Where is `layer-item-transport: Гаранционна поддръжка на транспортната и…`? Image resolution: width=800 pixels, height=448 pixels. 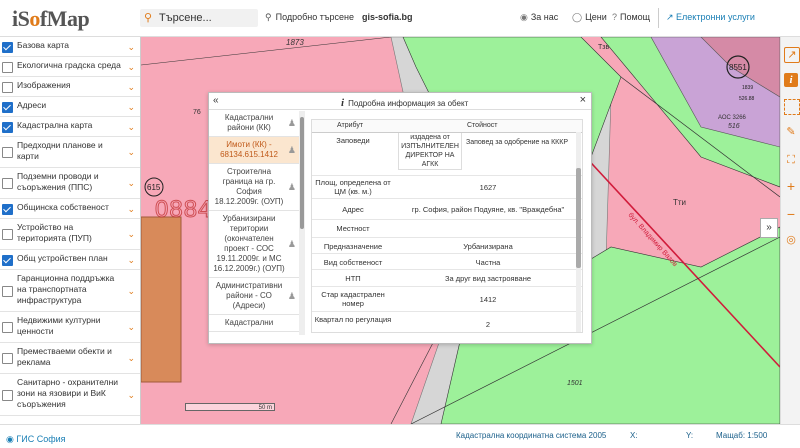 layer-item-transport: Гаранционна поддръжка на транспортната и… is located at coordinates (70, 291).